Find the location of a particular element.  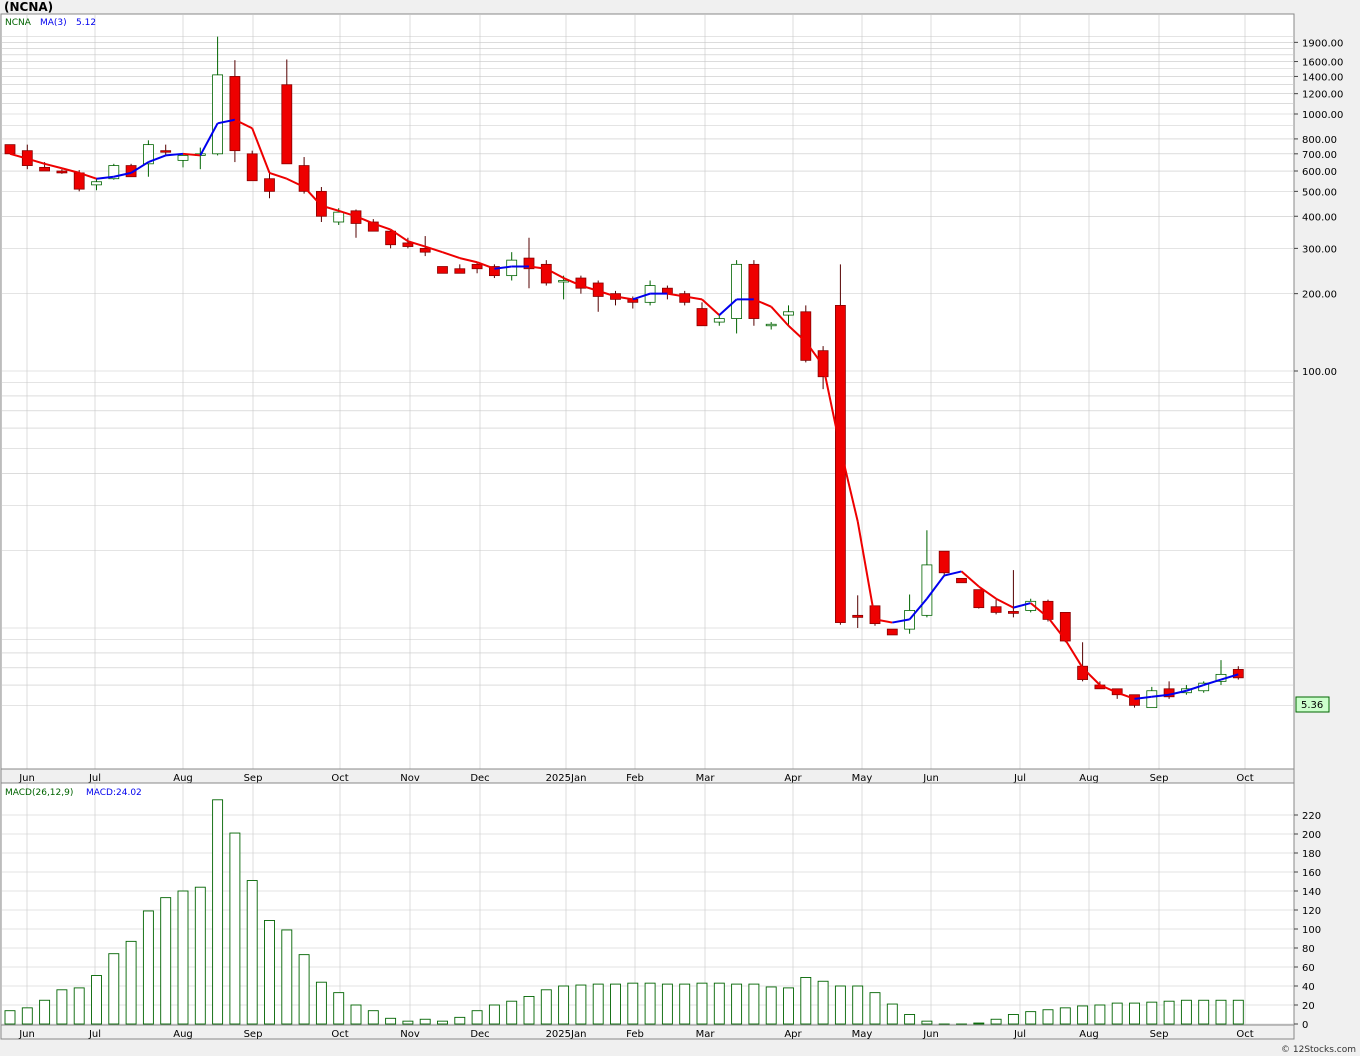

chart-title: (NCNA) is located at coordinates (28, 7).